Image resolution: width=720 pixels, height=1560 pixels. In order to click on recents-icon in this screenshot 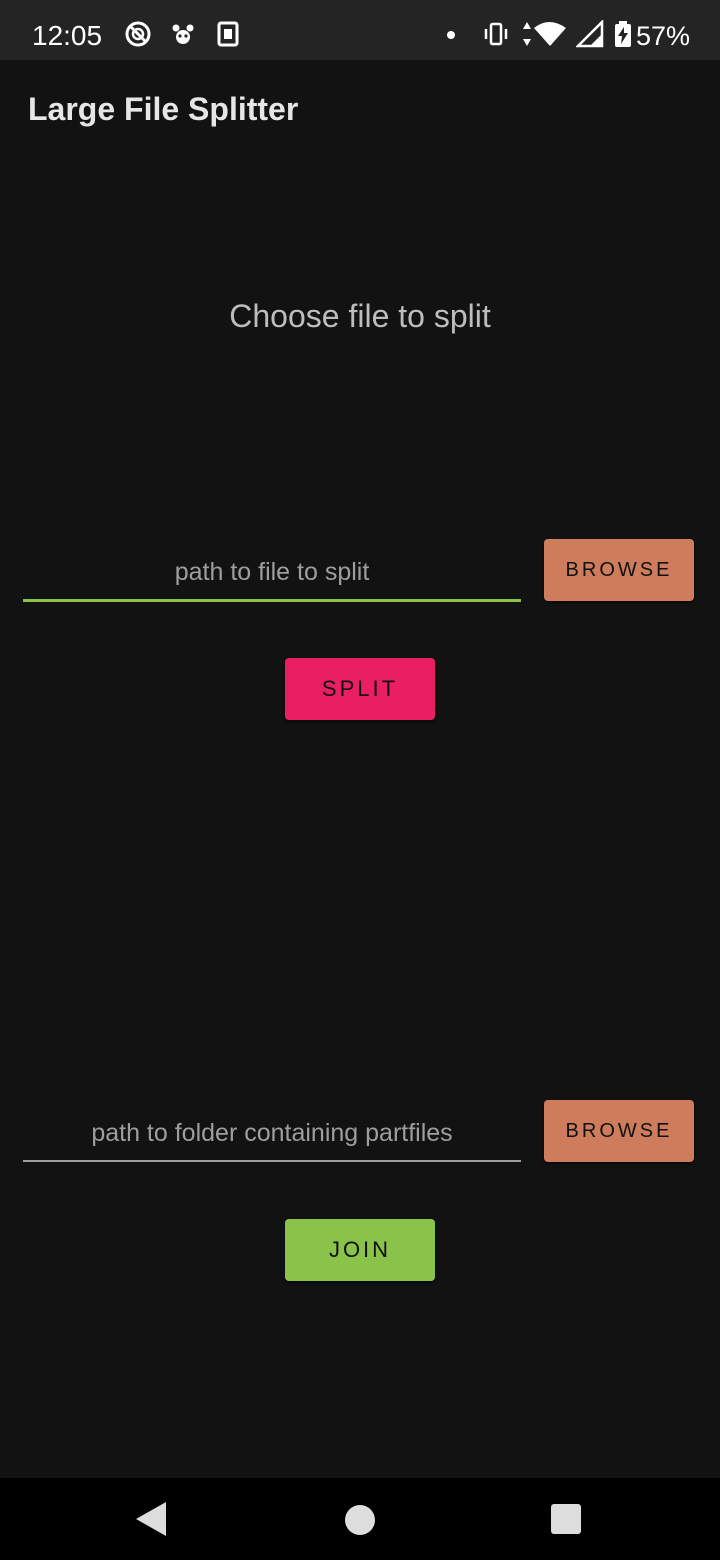, I will do `click(566, 1519)`.